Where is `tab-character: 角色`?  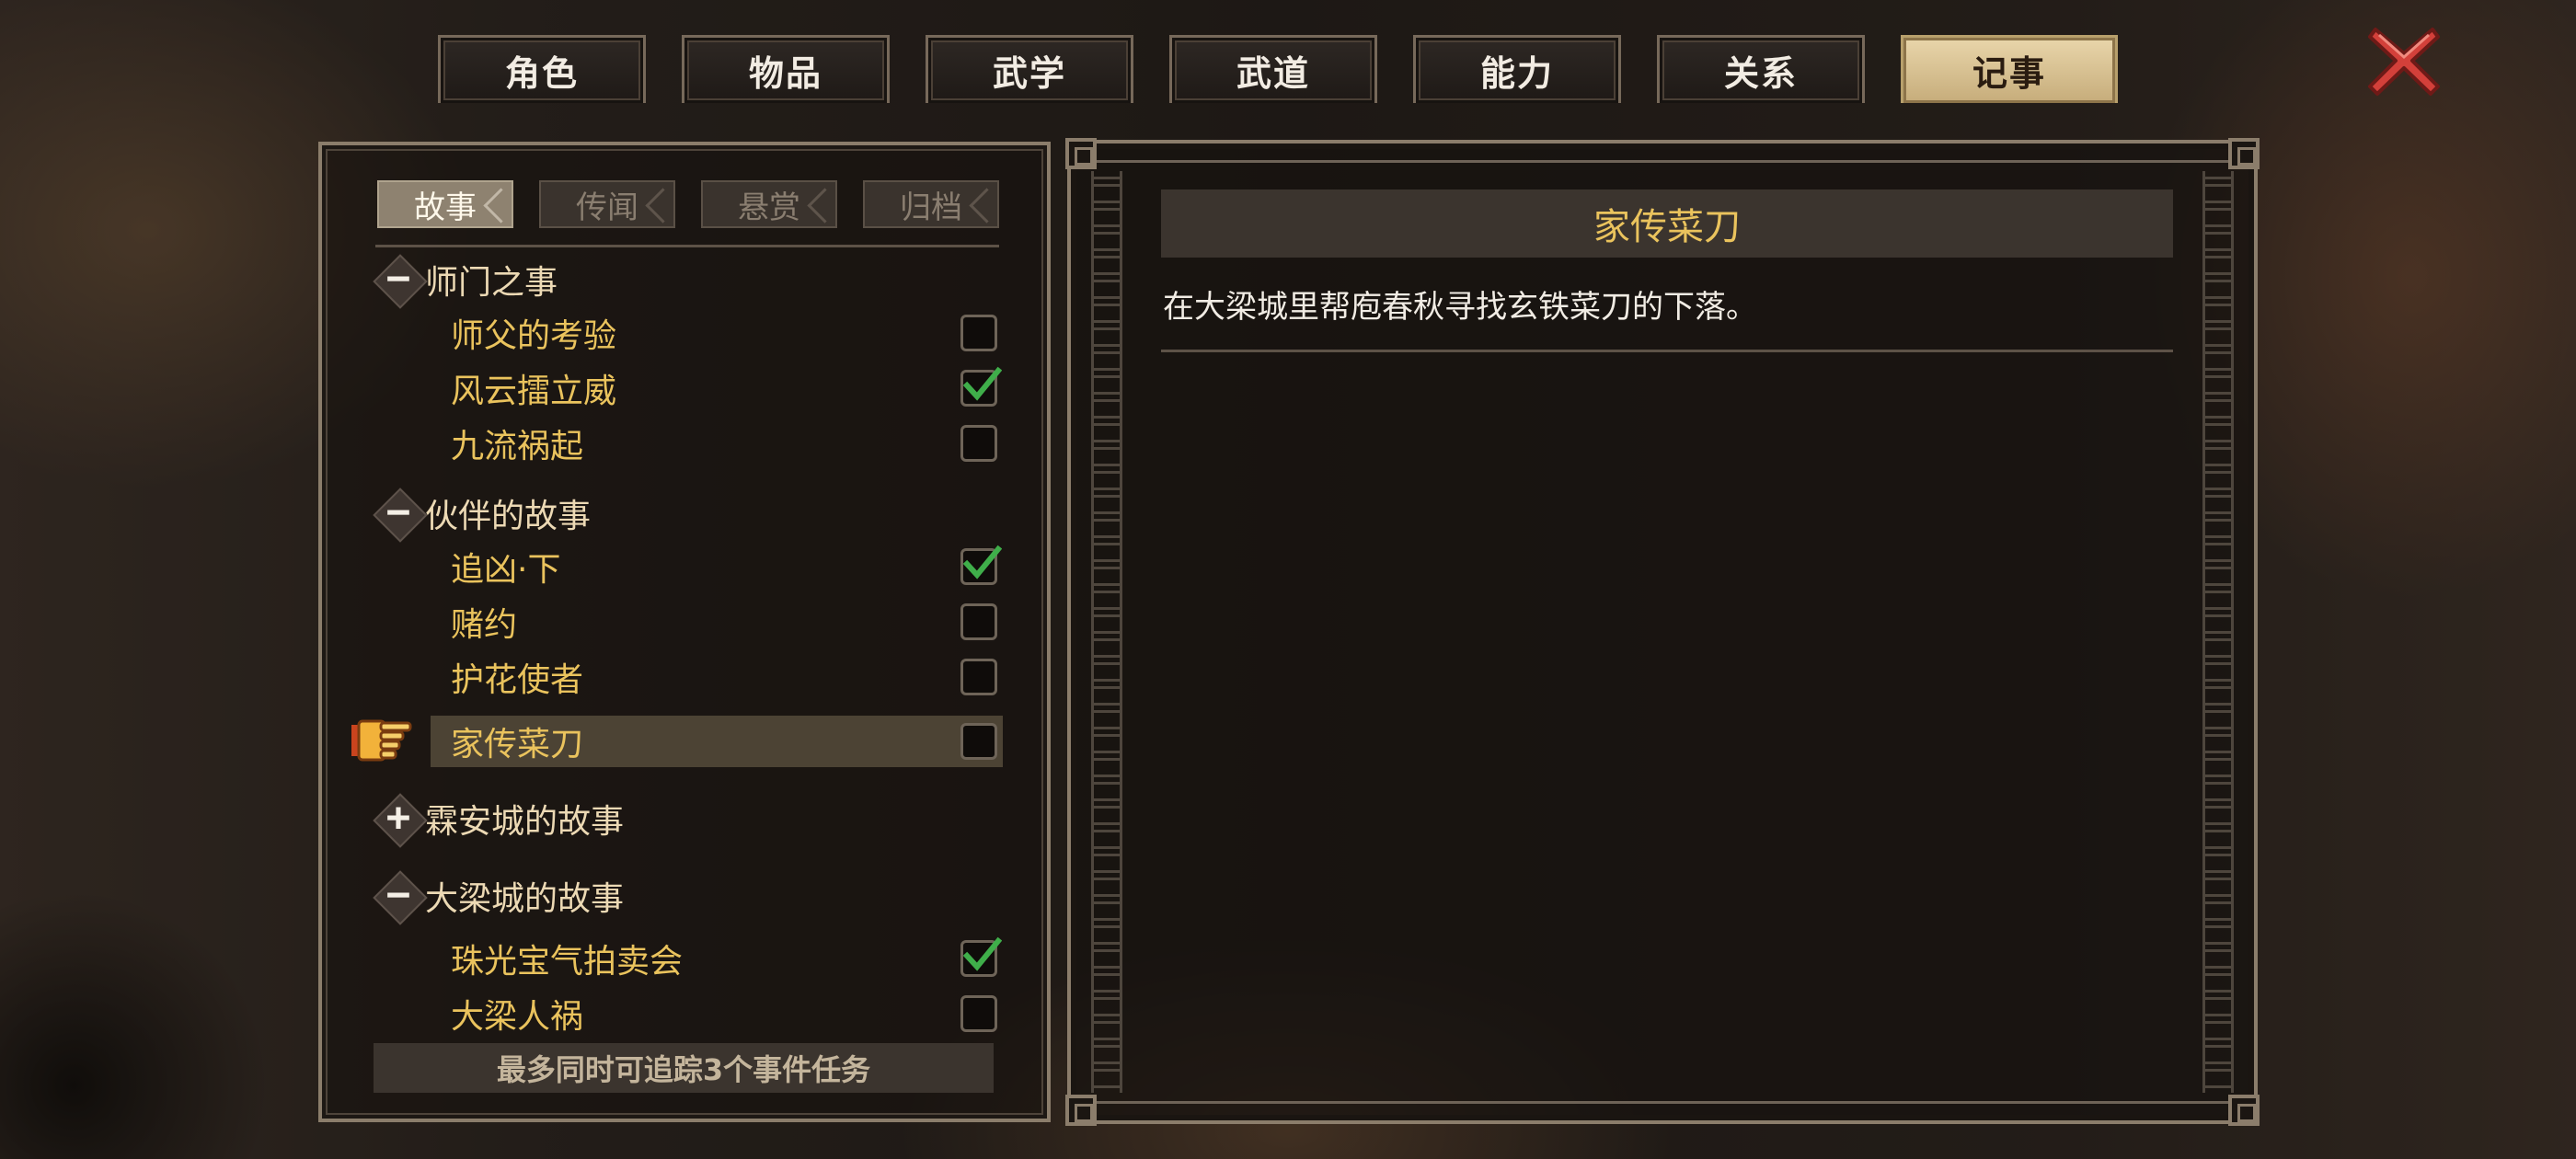
tab-character: 角色 is located at coordinates (542, 69).